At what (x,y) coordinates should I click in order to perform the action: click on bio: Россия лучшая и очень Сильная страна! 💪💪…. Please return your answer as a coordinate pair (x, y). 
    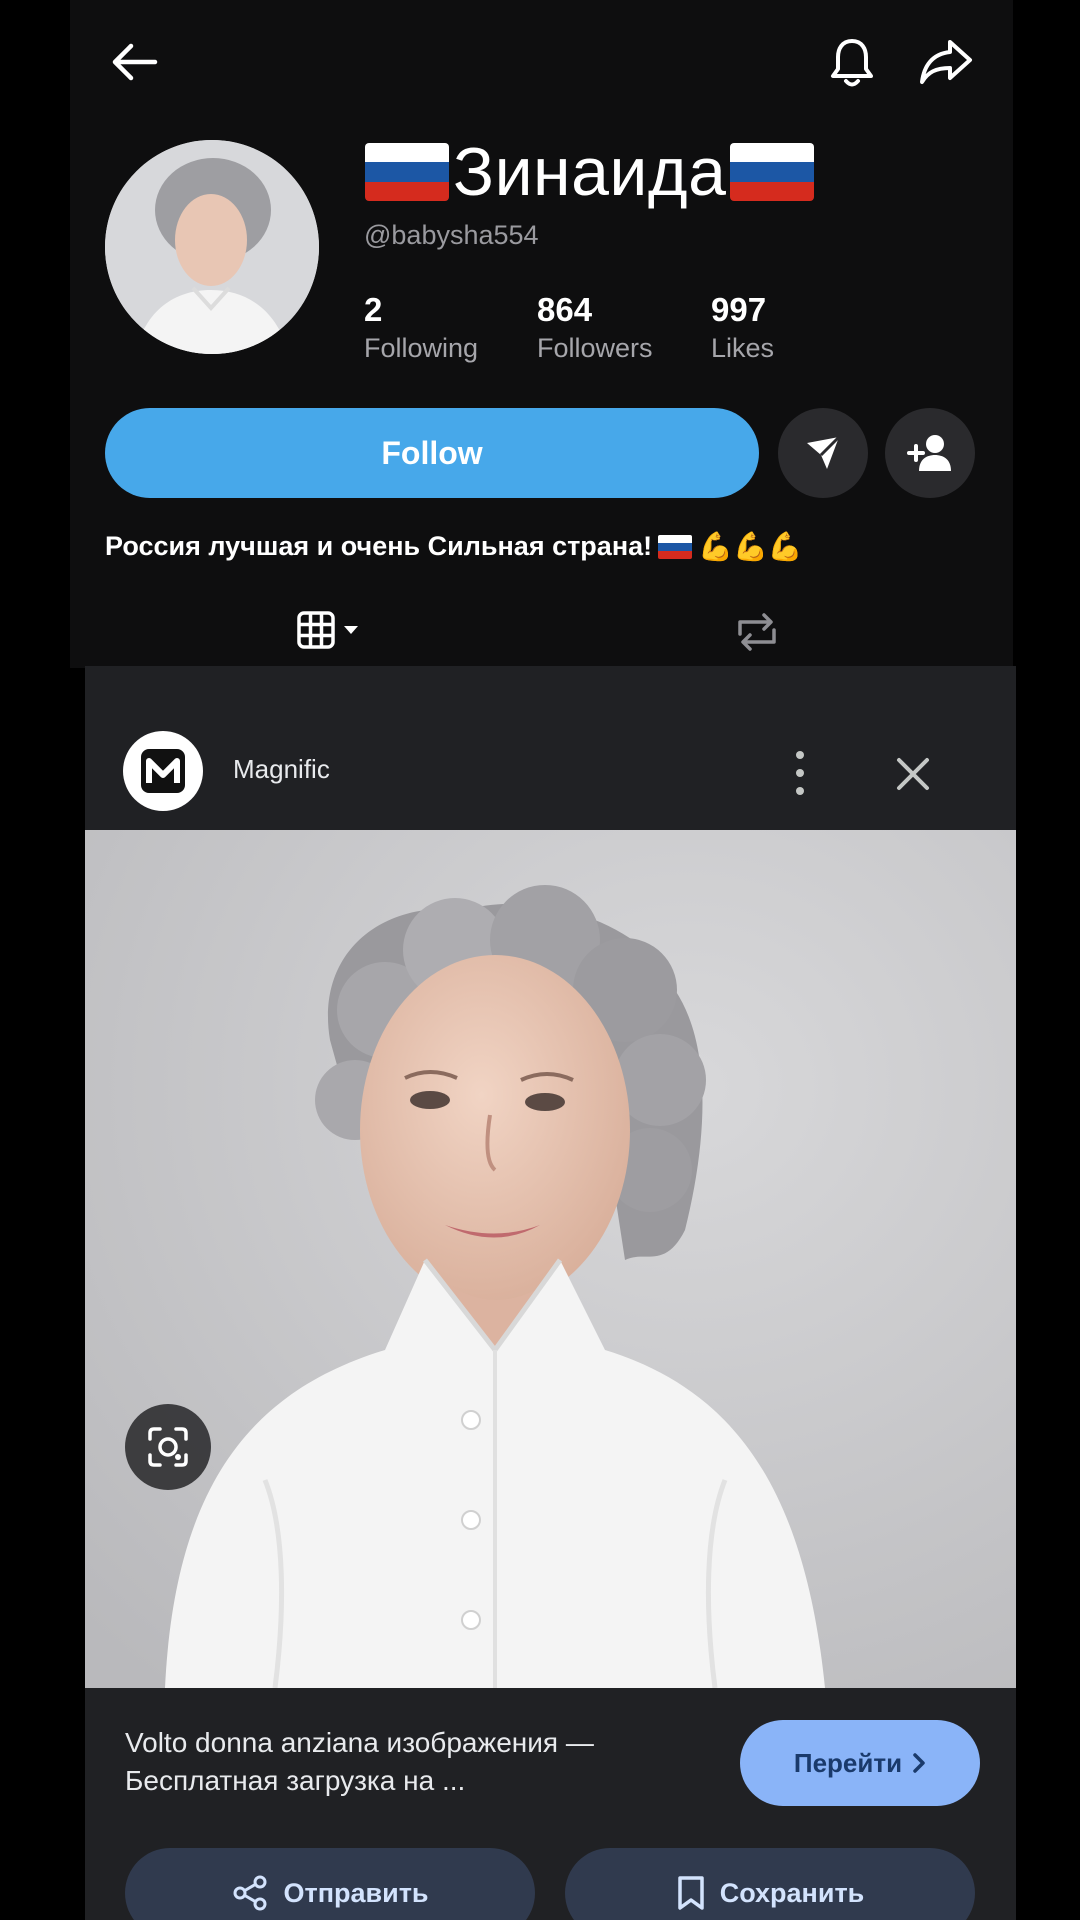
    Looking at the image, I should click on (454, 546).